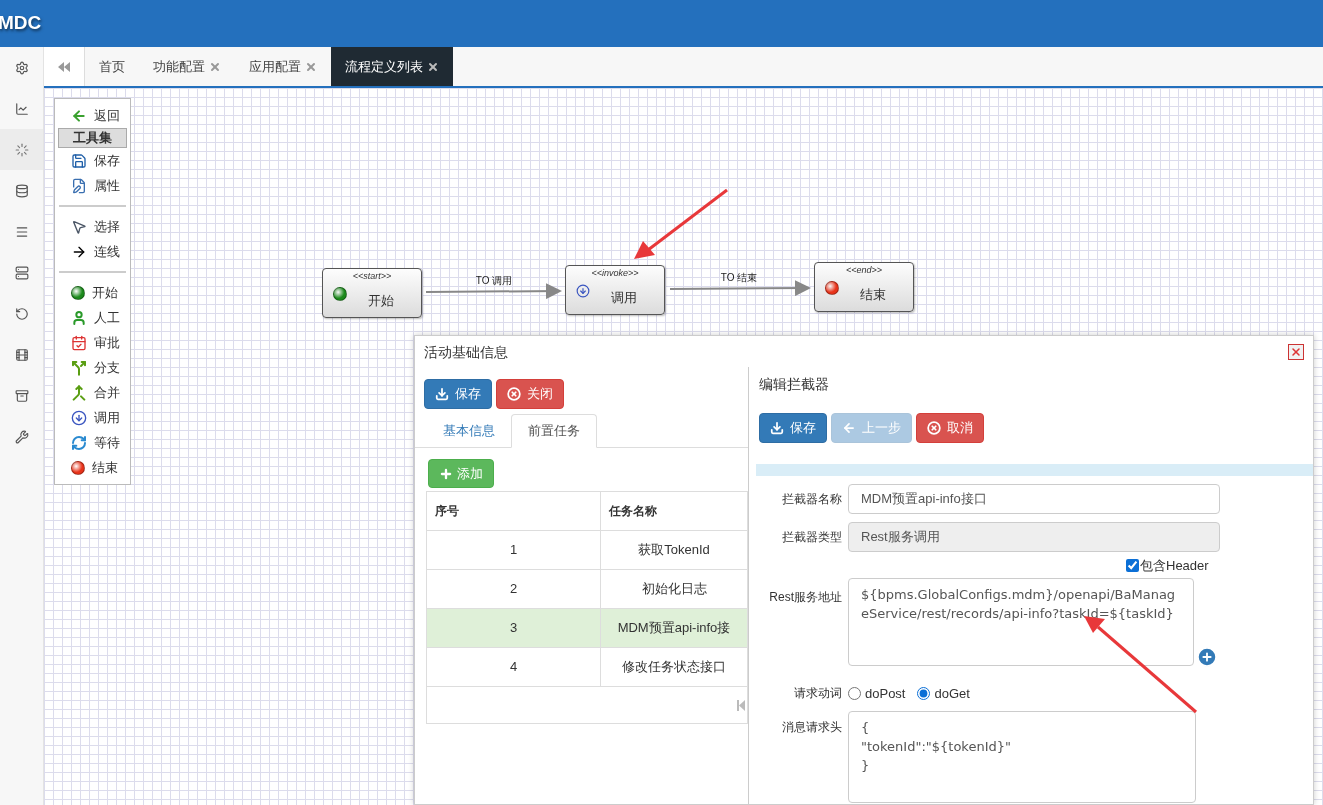  What do you see at coordinates (21, 395) in the screenshot?
I see `archive-icon` at bounding box center [21, 395].